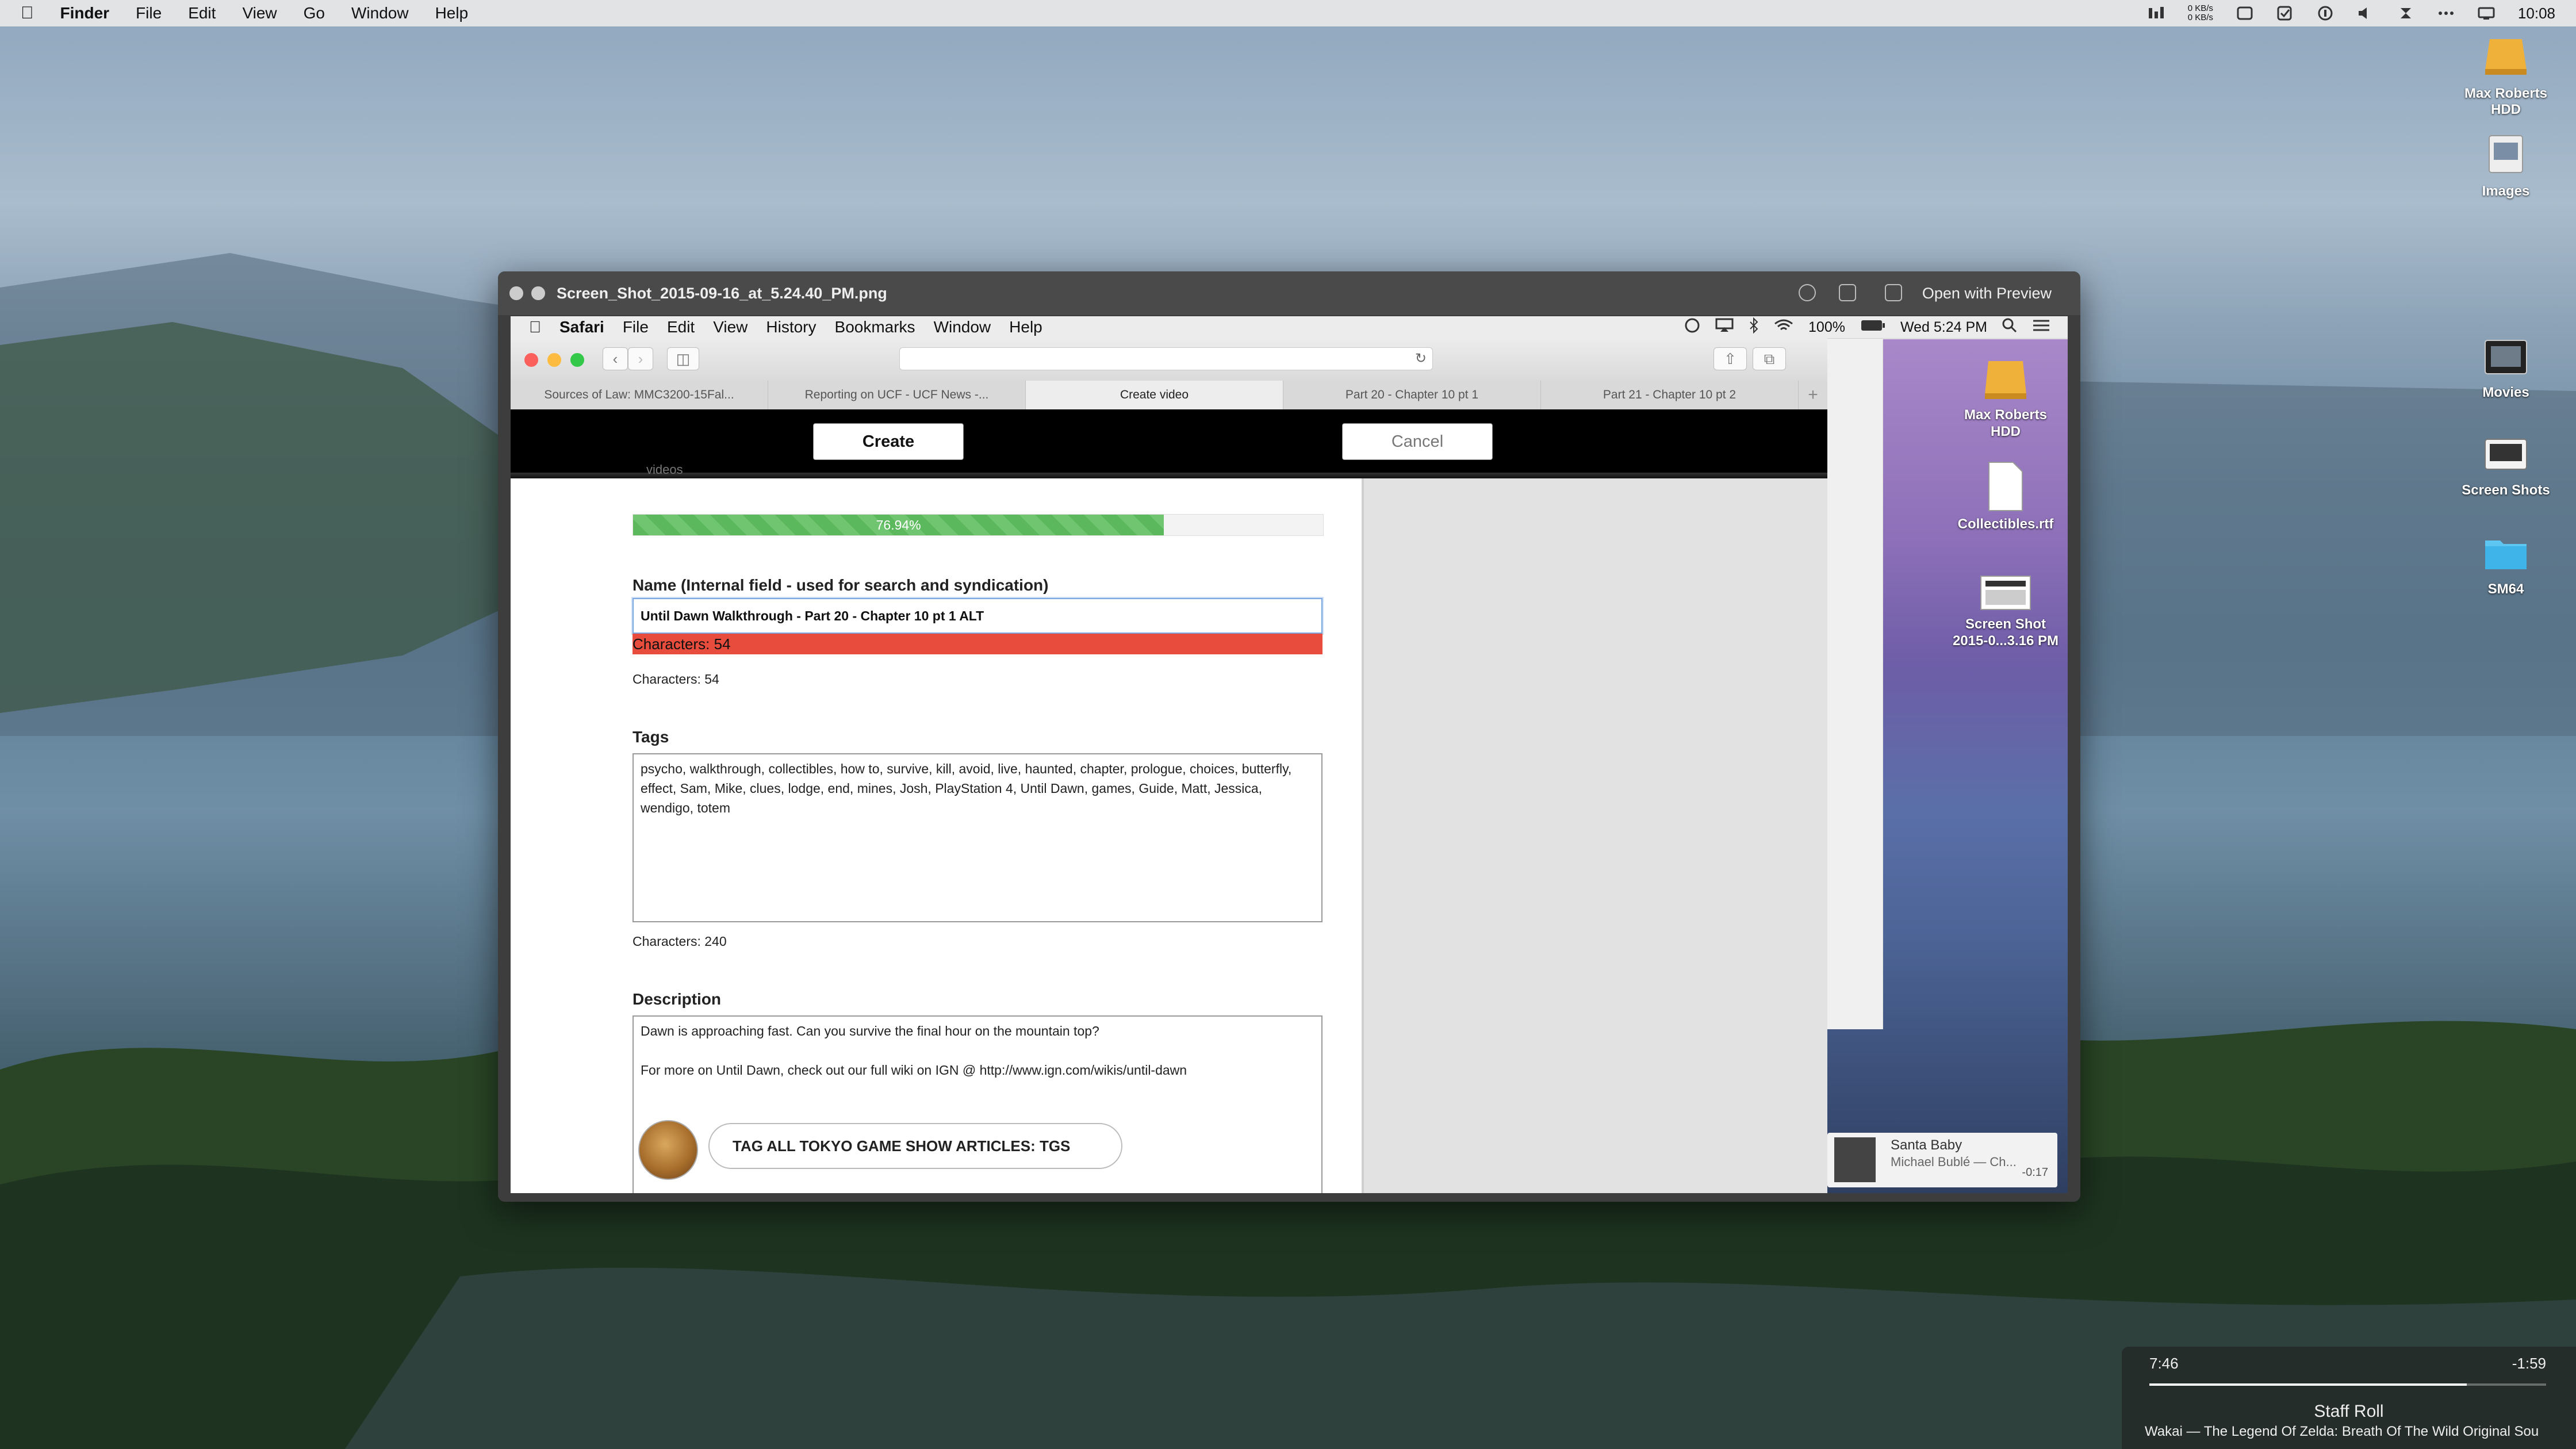 The height and width of the screenshot is (1449, 2576). Describe the element at coordinates (2446, 13) in the screenshot. I see `more-icon` at that location.